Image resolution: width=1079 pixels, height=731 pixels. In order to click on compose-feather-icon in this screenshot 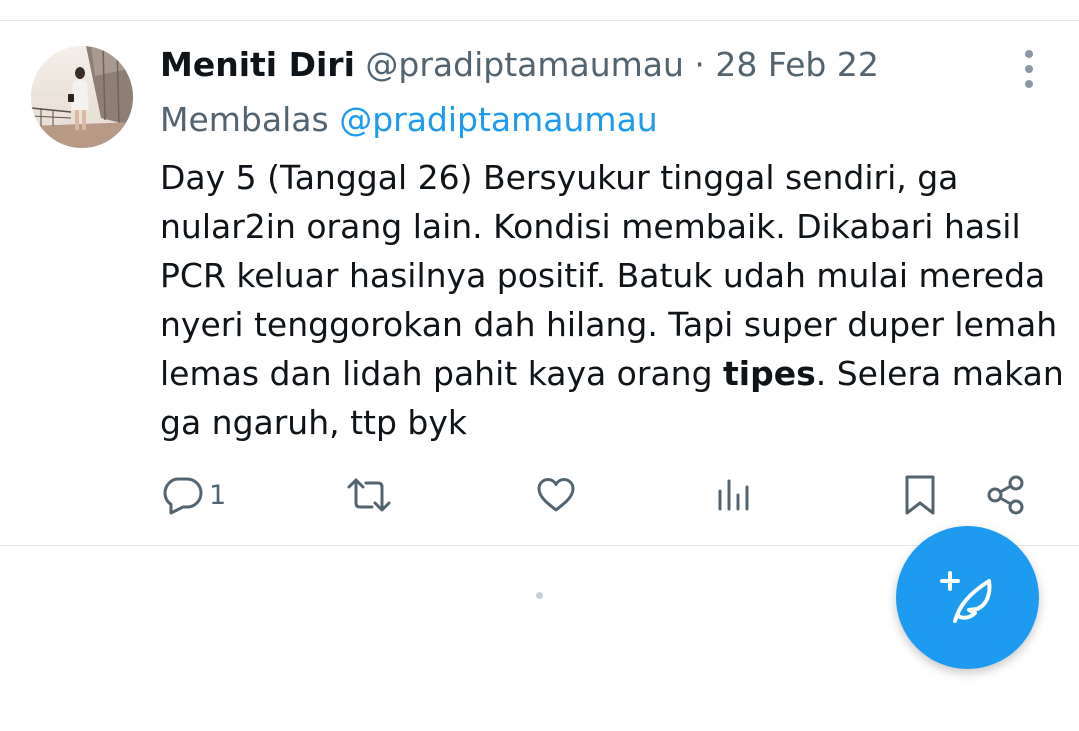, I will do `click(965, 596)`.